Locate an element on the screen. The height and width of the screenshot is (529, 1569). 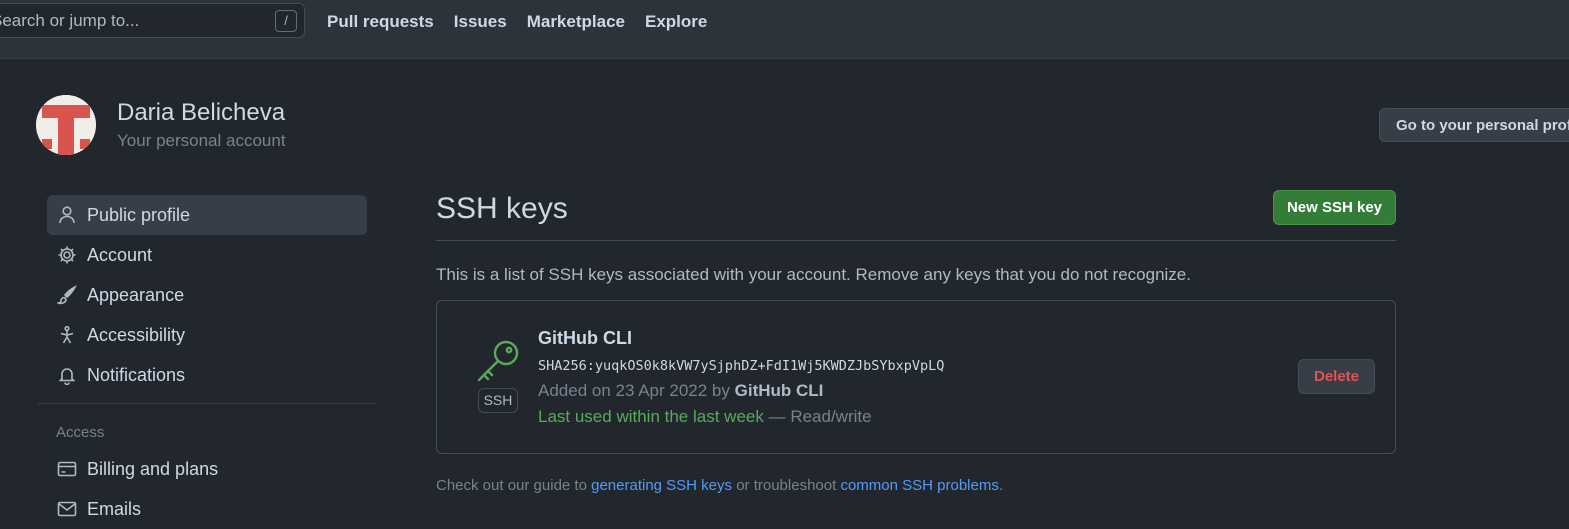
sidebar-item-label: Appearance is located at coordinates (136, 294).